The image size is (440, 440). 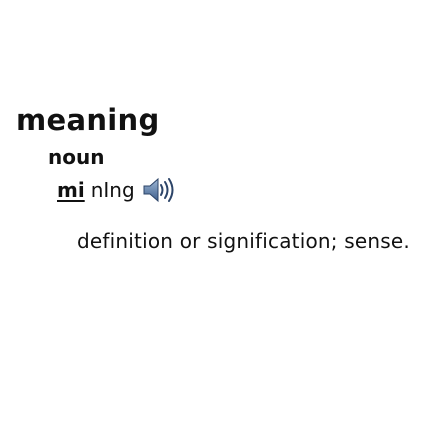 What do you see at coordinates (76, 157) in the screenshot?
I see `part-of-speech: noun` at bounding box center [76, 157].